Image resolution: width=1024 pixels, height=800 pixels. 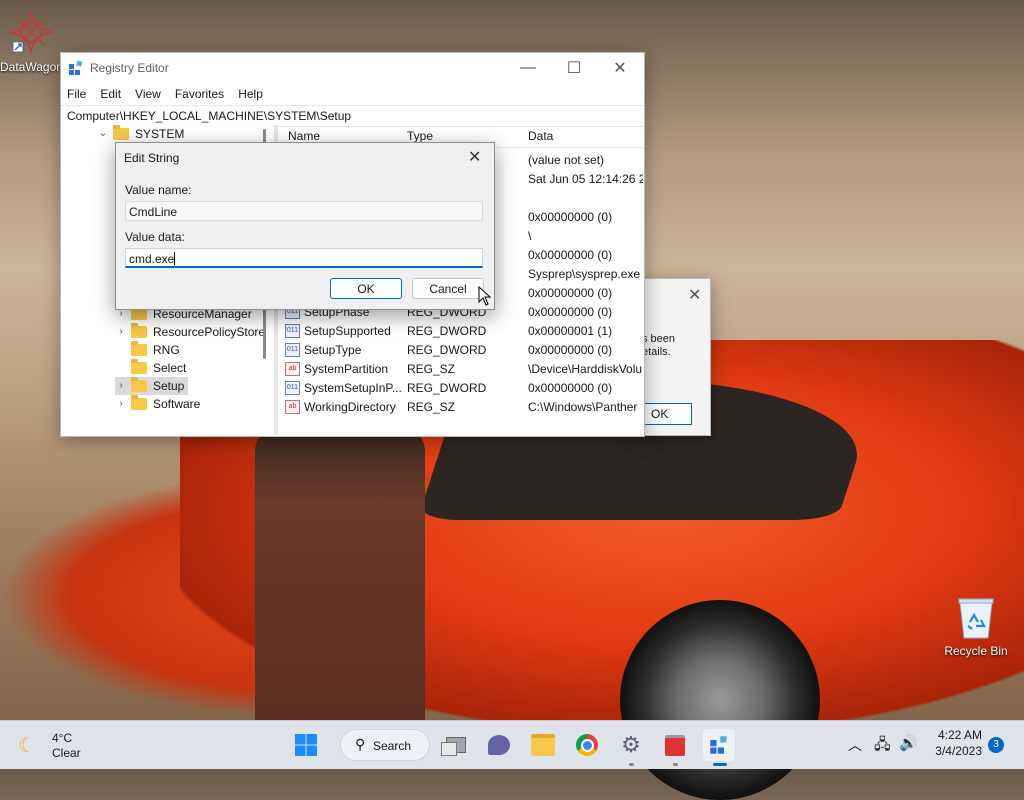 What do you see at coordinates (166, 350) in the screenshot?
I see `tree-item-label: RNG` at bounding box center [166, 350].